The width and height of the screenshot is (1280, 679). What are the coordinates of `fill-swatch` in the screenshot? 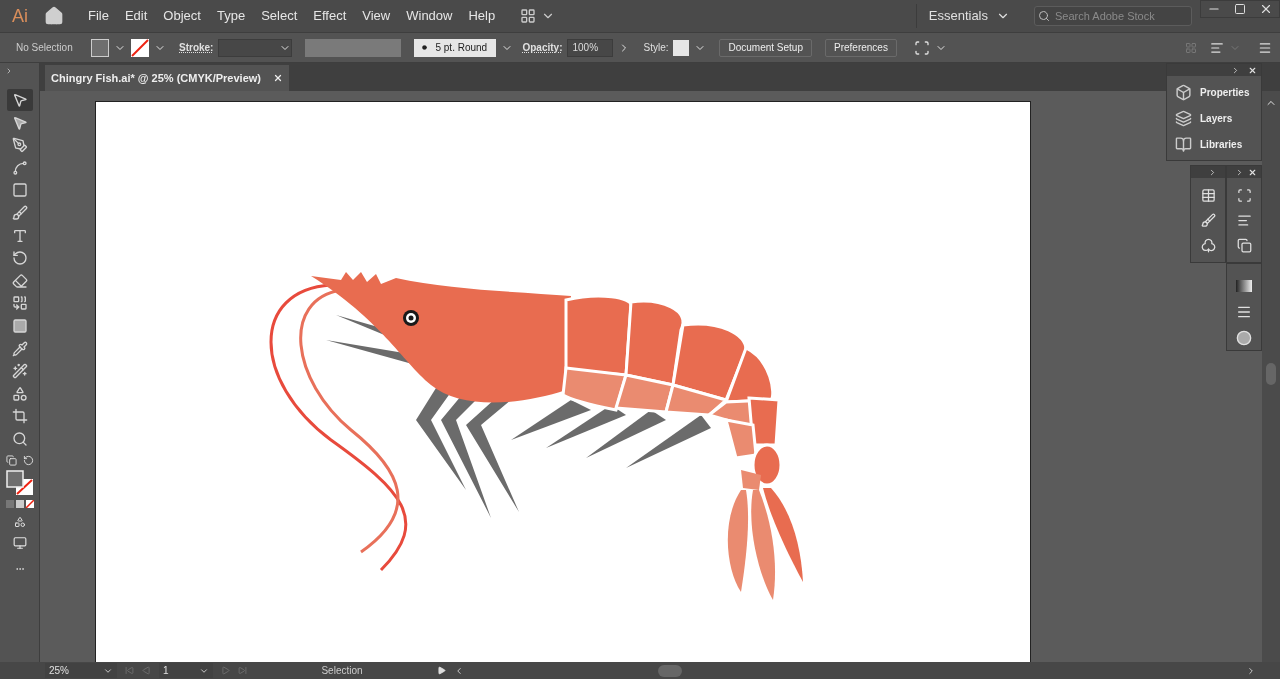 It's located at (100, 47).